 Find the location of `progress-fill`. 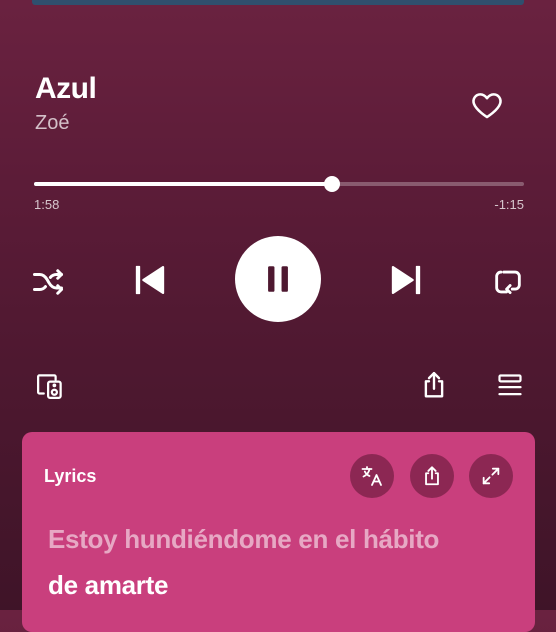

progress-fill is located at coordinates (183, 184).